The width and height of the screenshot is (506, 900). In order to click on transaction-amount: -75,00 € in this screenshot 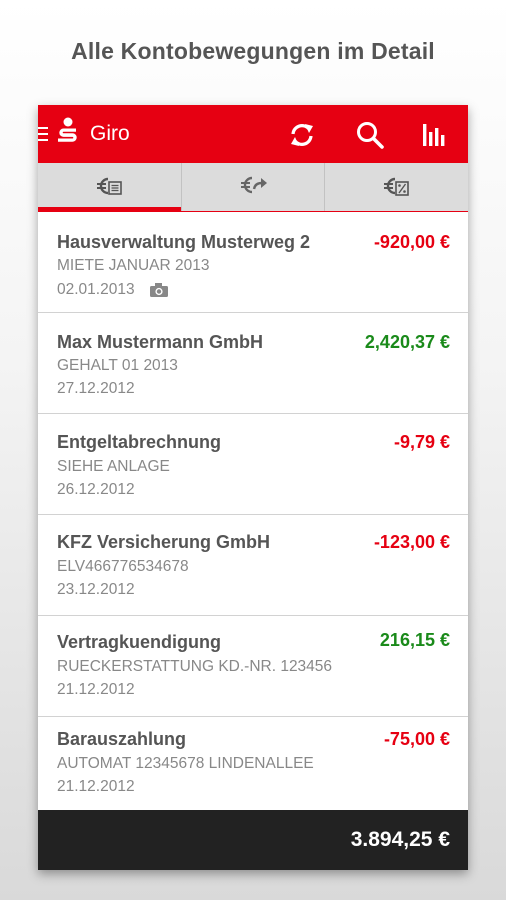, I will do `click(416, 739)`.